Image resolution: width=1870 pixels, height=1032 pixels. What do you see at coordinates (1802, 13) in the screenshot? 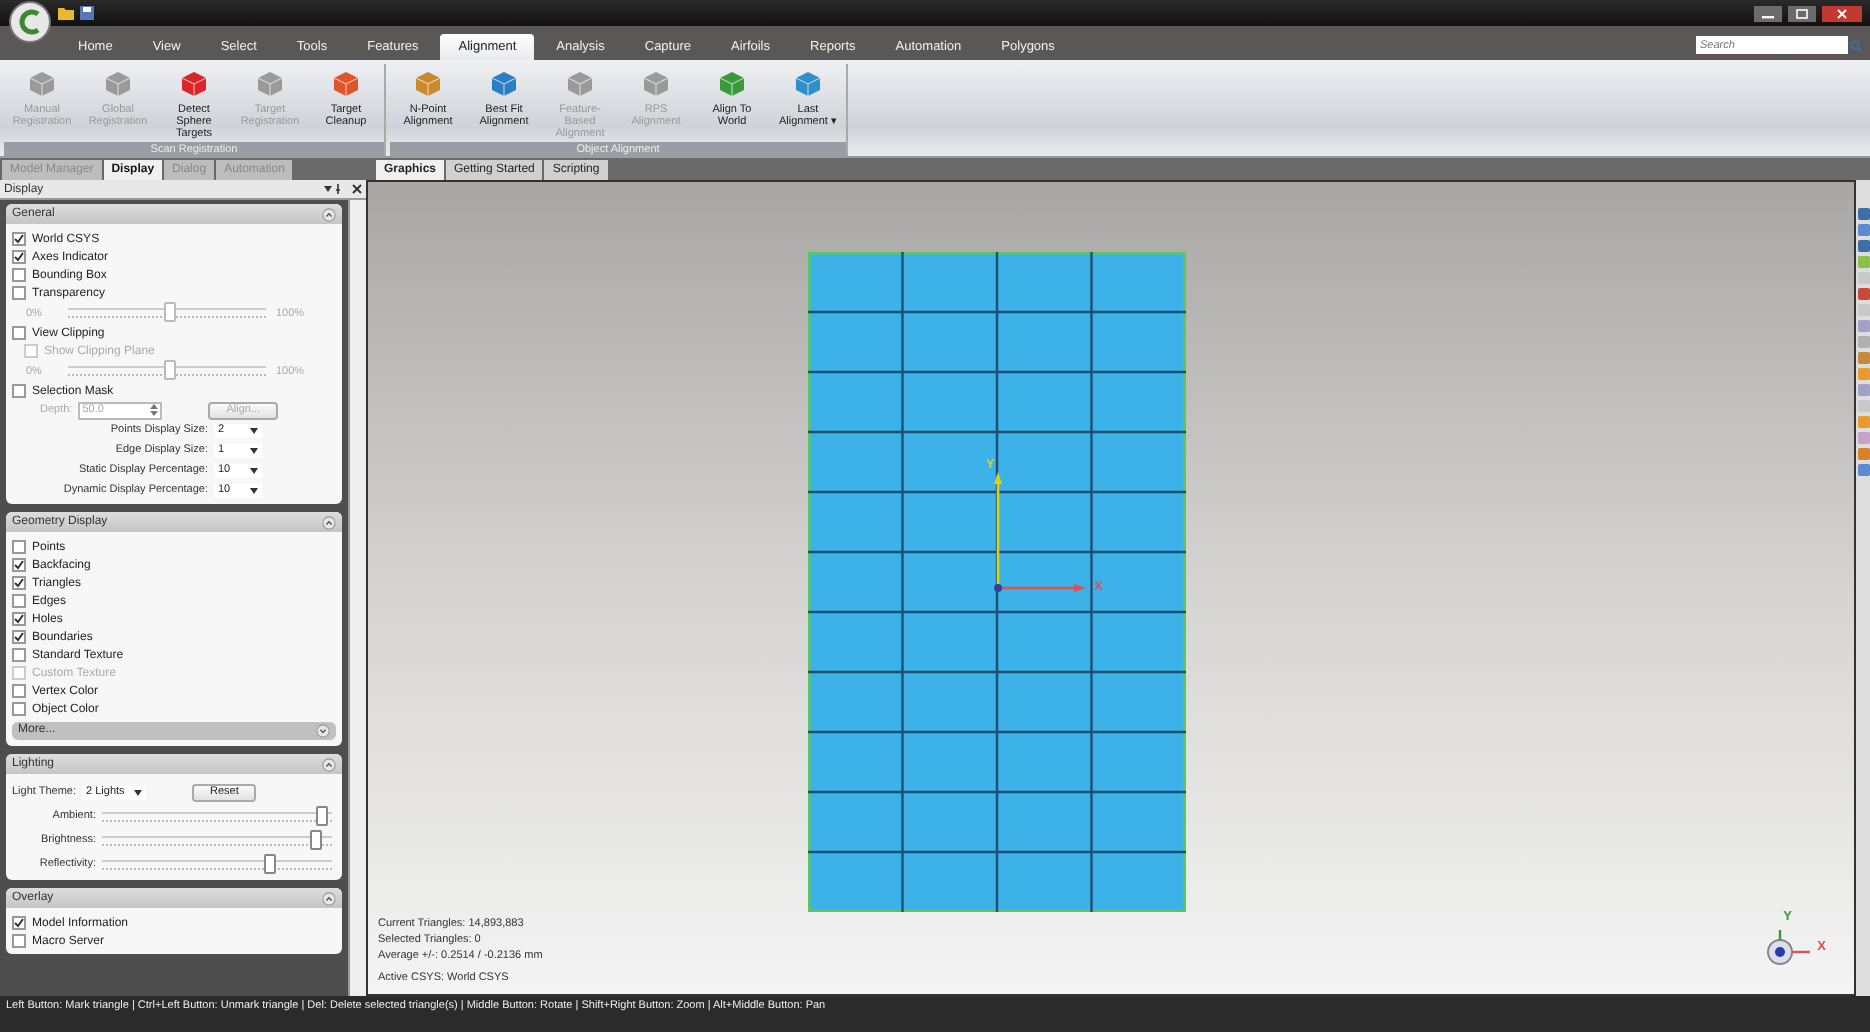
I see `maximize-icon` at bounding box center [1802, 13].